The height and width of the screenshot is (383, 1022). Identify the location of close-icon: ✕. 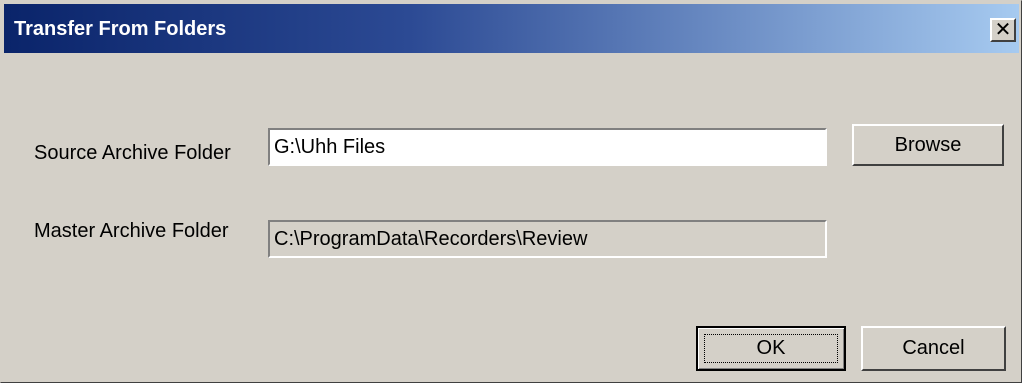
(1003, 30).